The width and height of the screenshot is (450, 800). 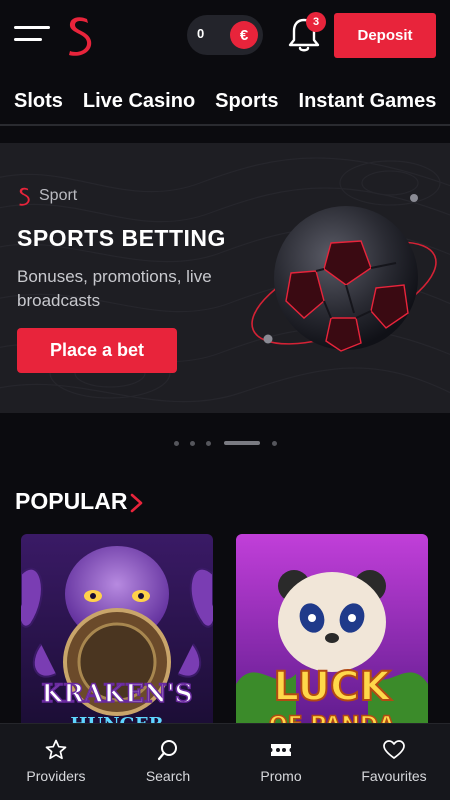 What do you see at coordinates (385, 35) in the screenshot?
I see `deposit-button: Deposit` at bounding box center [385, 35].